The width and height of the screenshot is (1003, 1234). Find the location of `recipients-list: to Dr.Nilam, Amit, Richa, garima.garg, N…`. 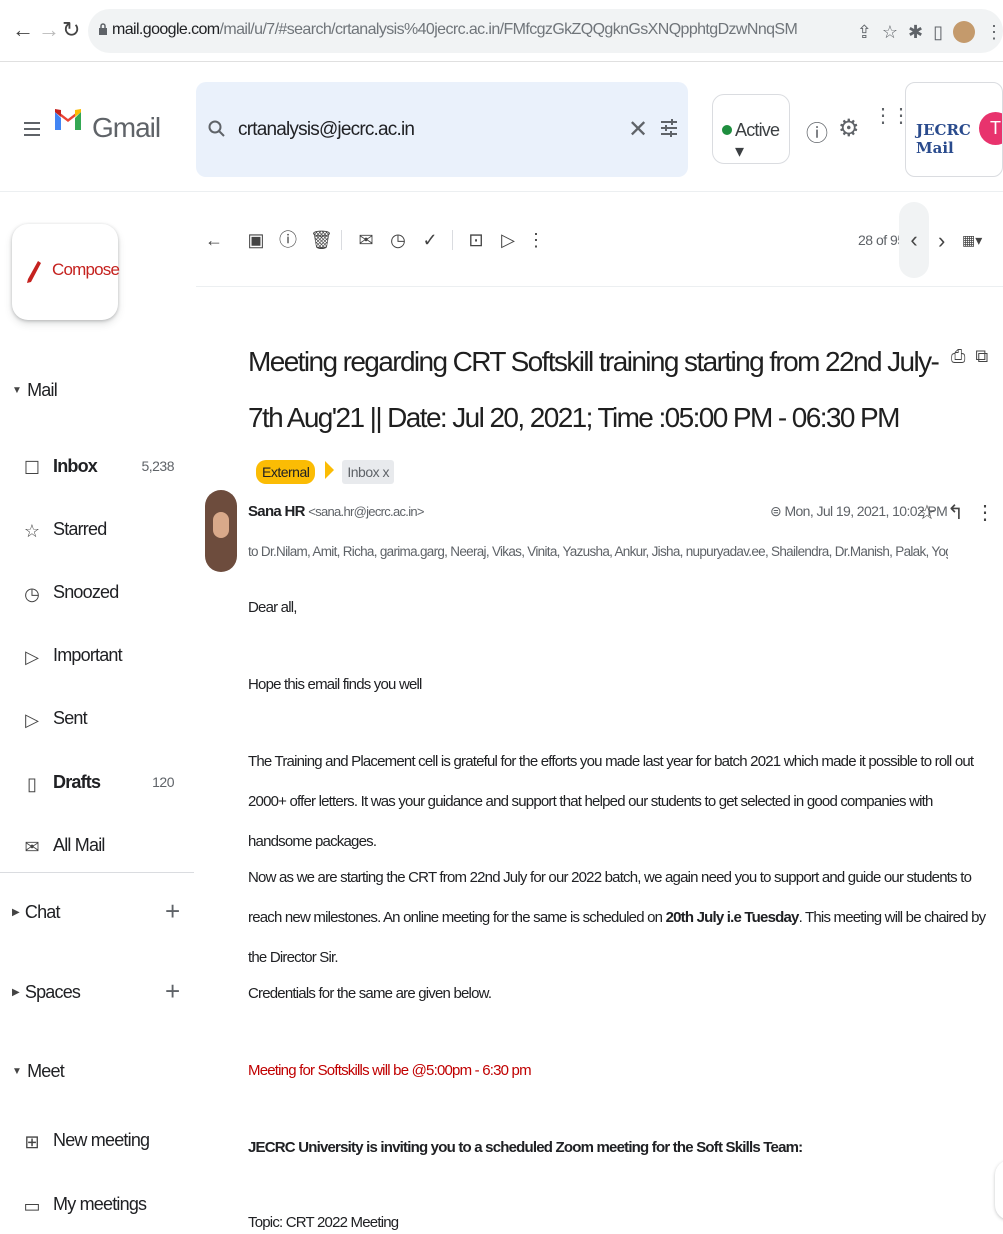

recipients-list: to Dr.Nilam, Amit, Richa, garima.garg, N… is located at coordinates (598, 552).